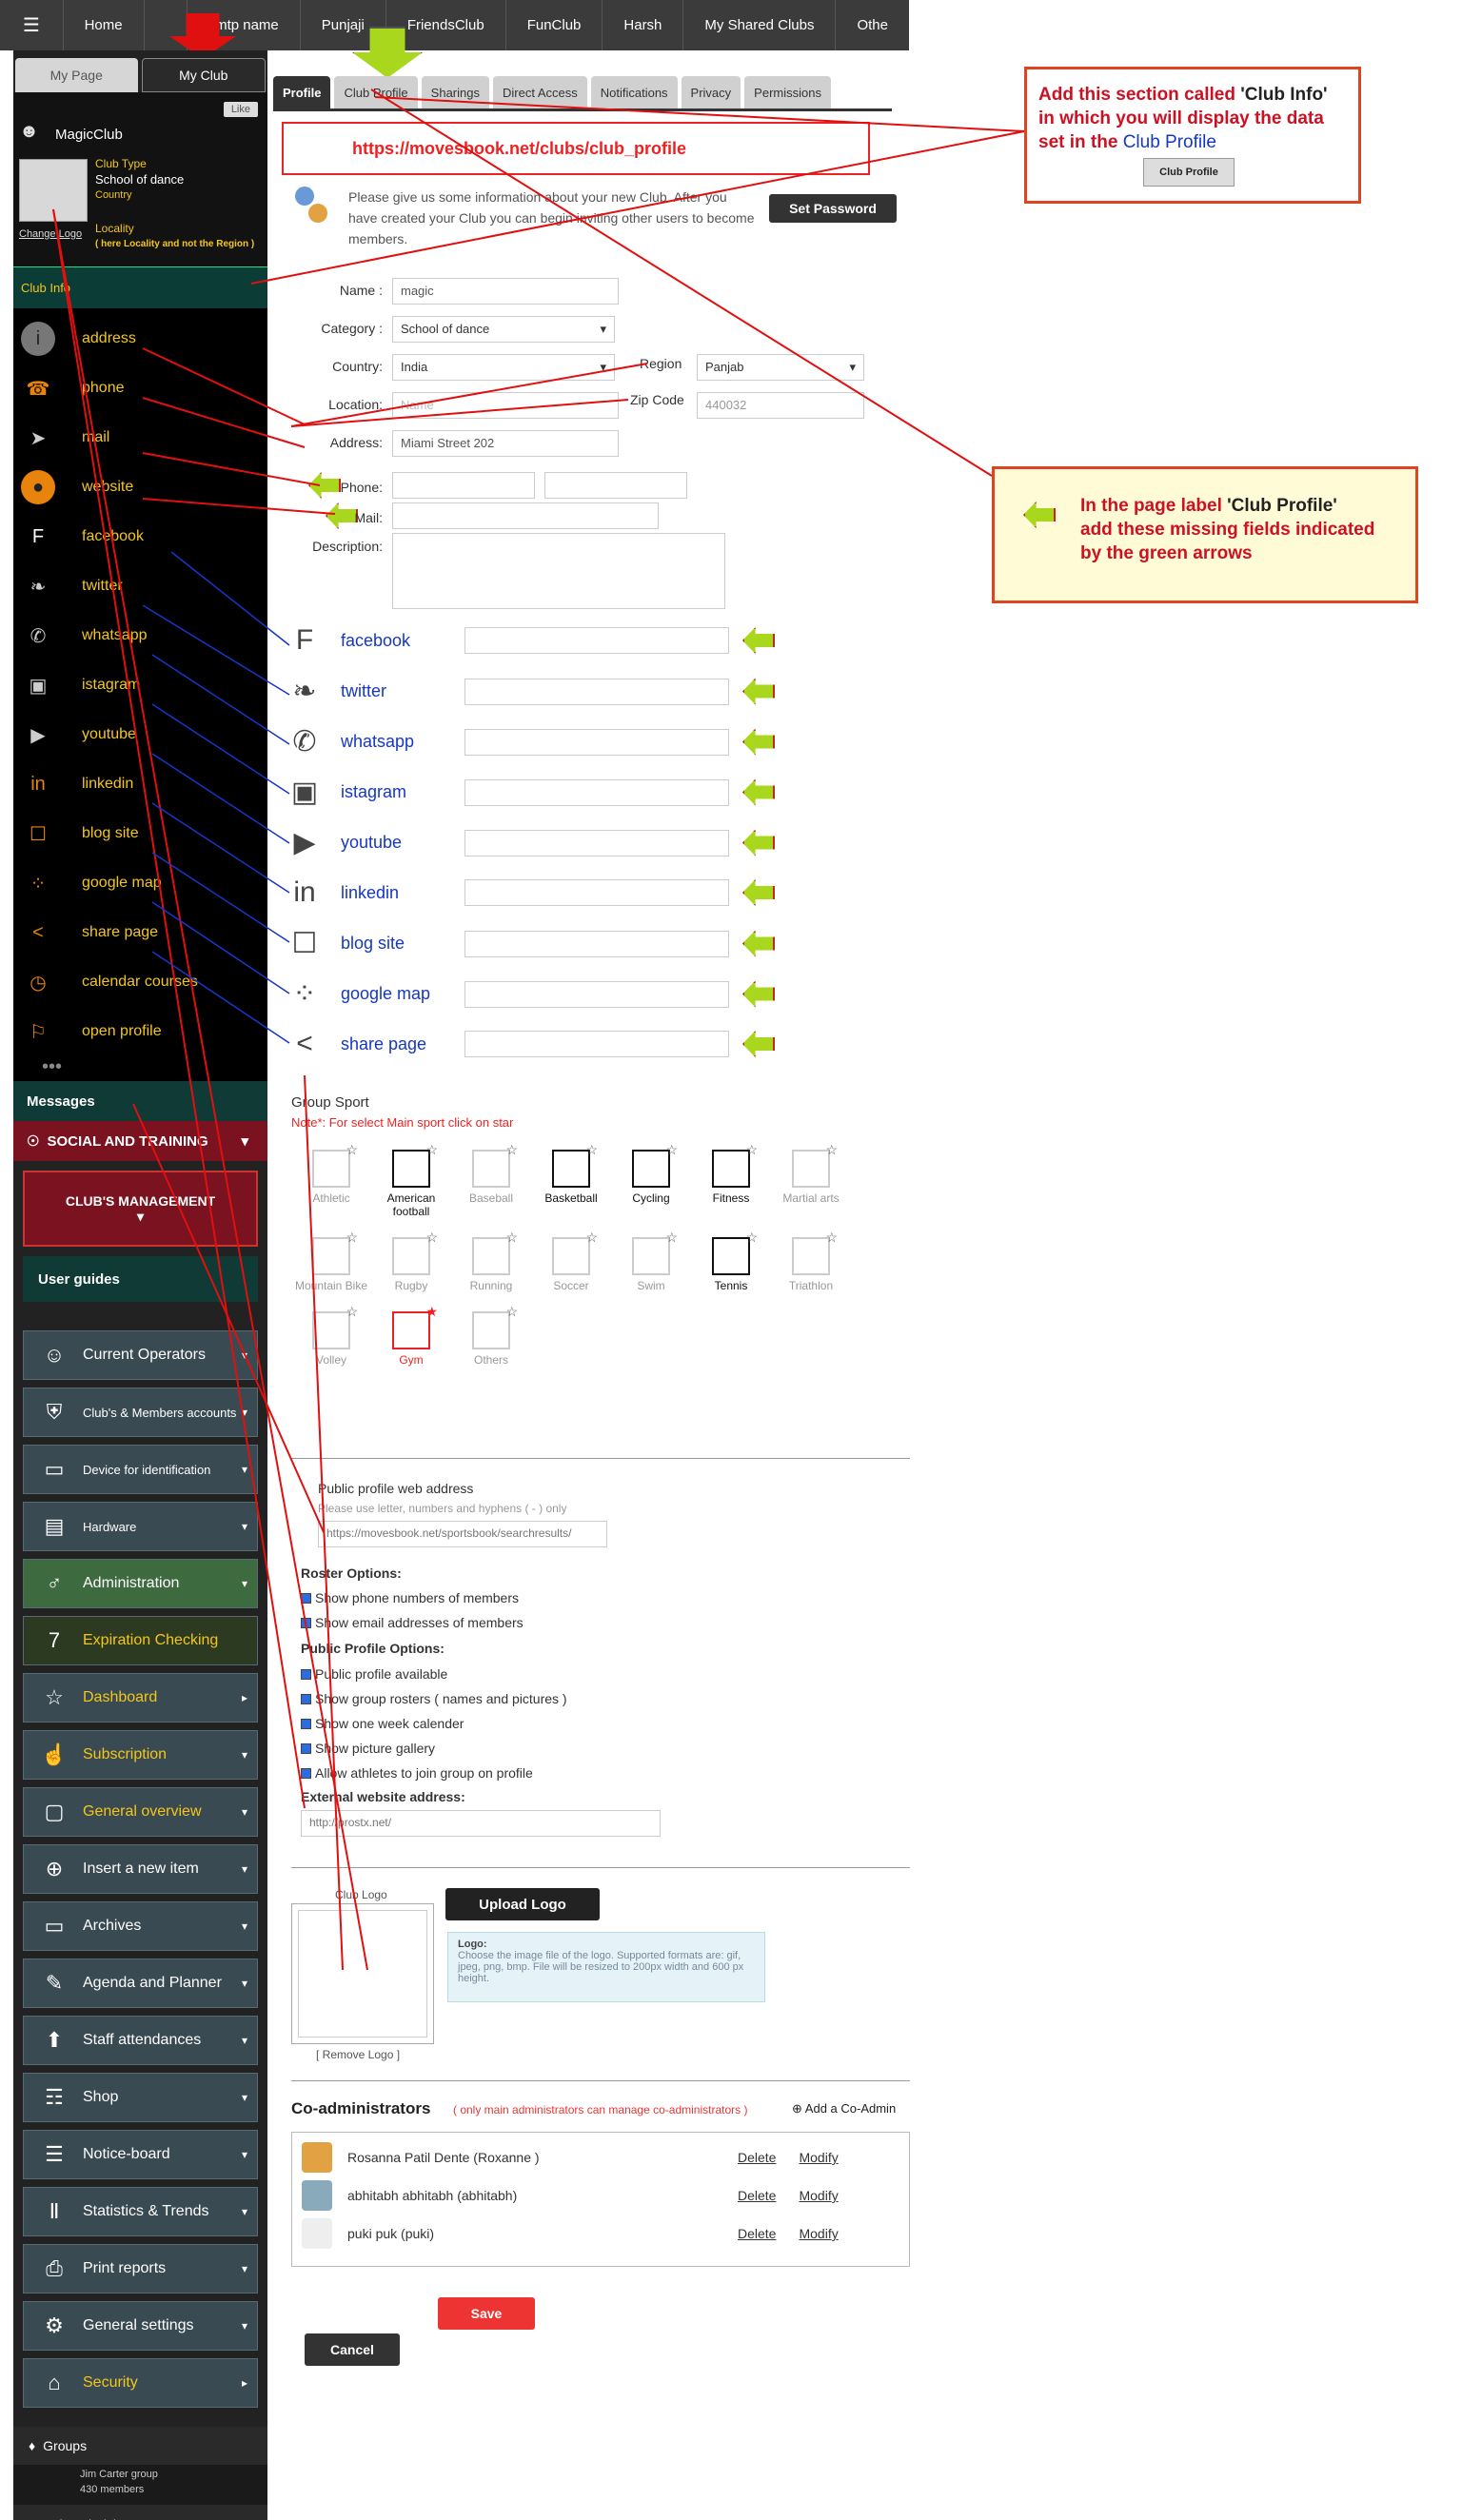 The image size is (1482, 2520). Describe the element at coordinates (141, 1812) in the screenshot. I see `menu-general-overview: ▢ General overview ▾` at that location.